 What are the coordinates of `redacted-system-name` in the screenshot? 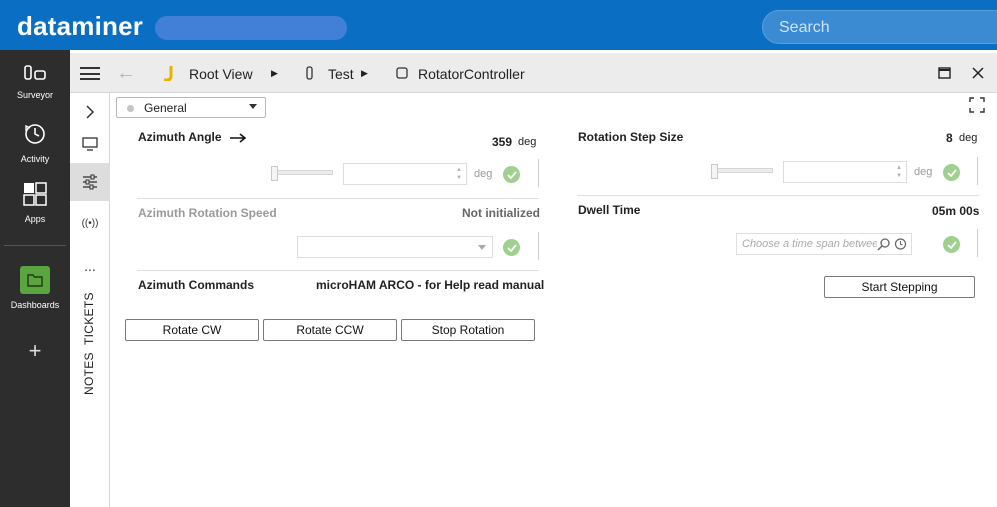 It's located at (251, 28).